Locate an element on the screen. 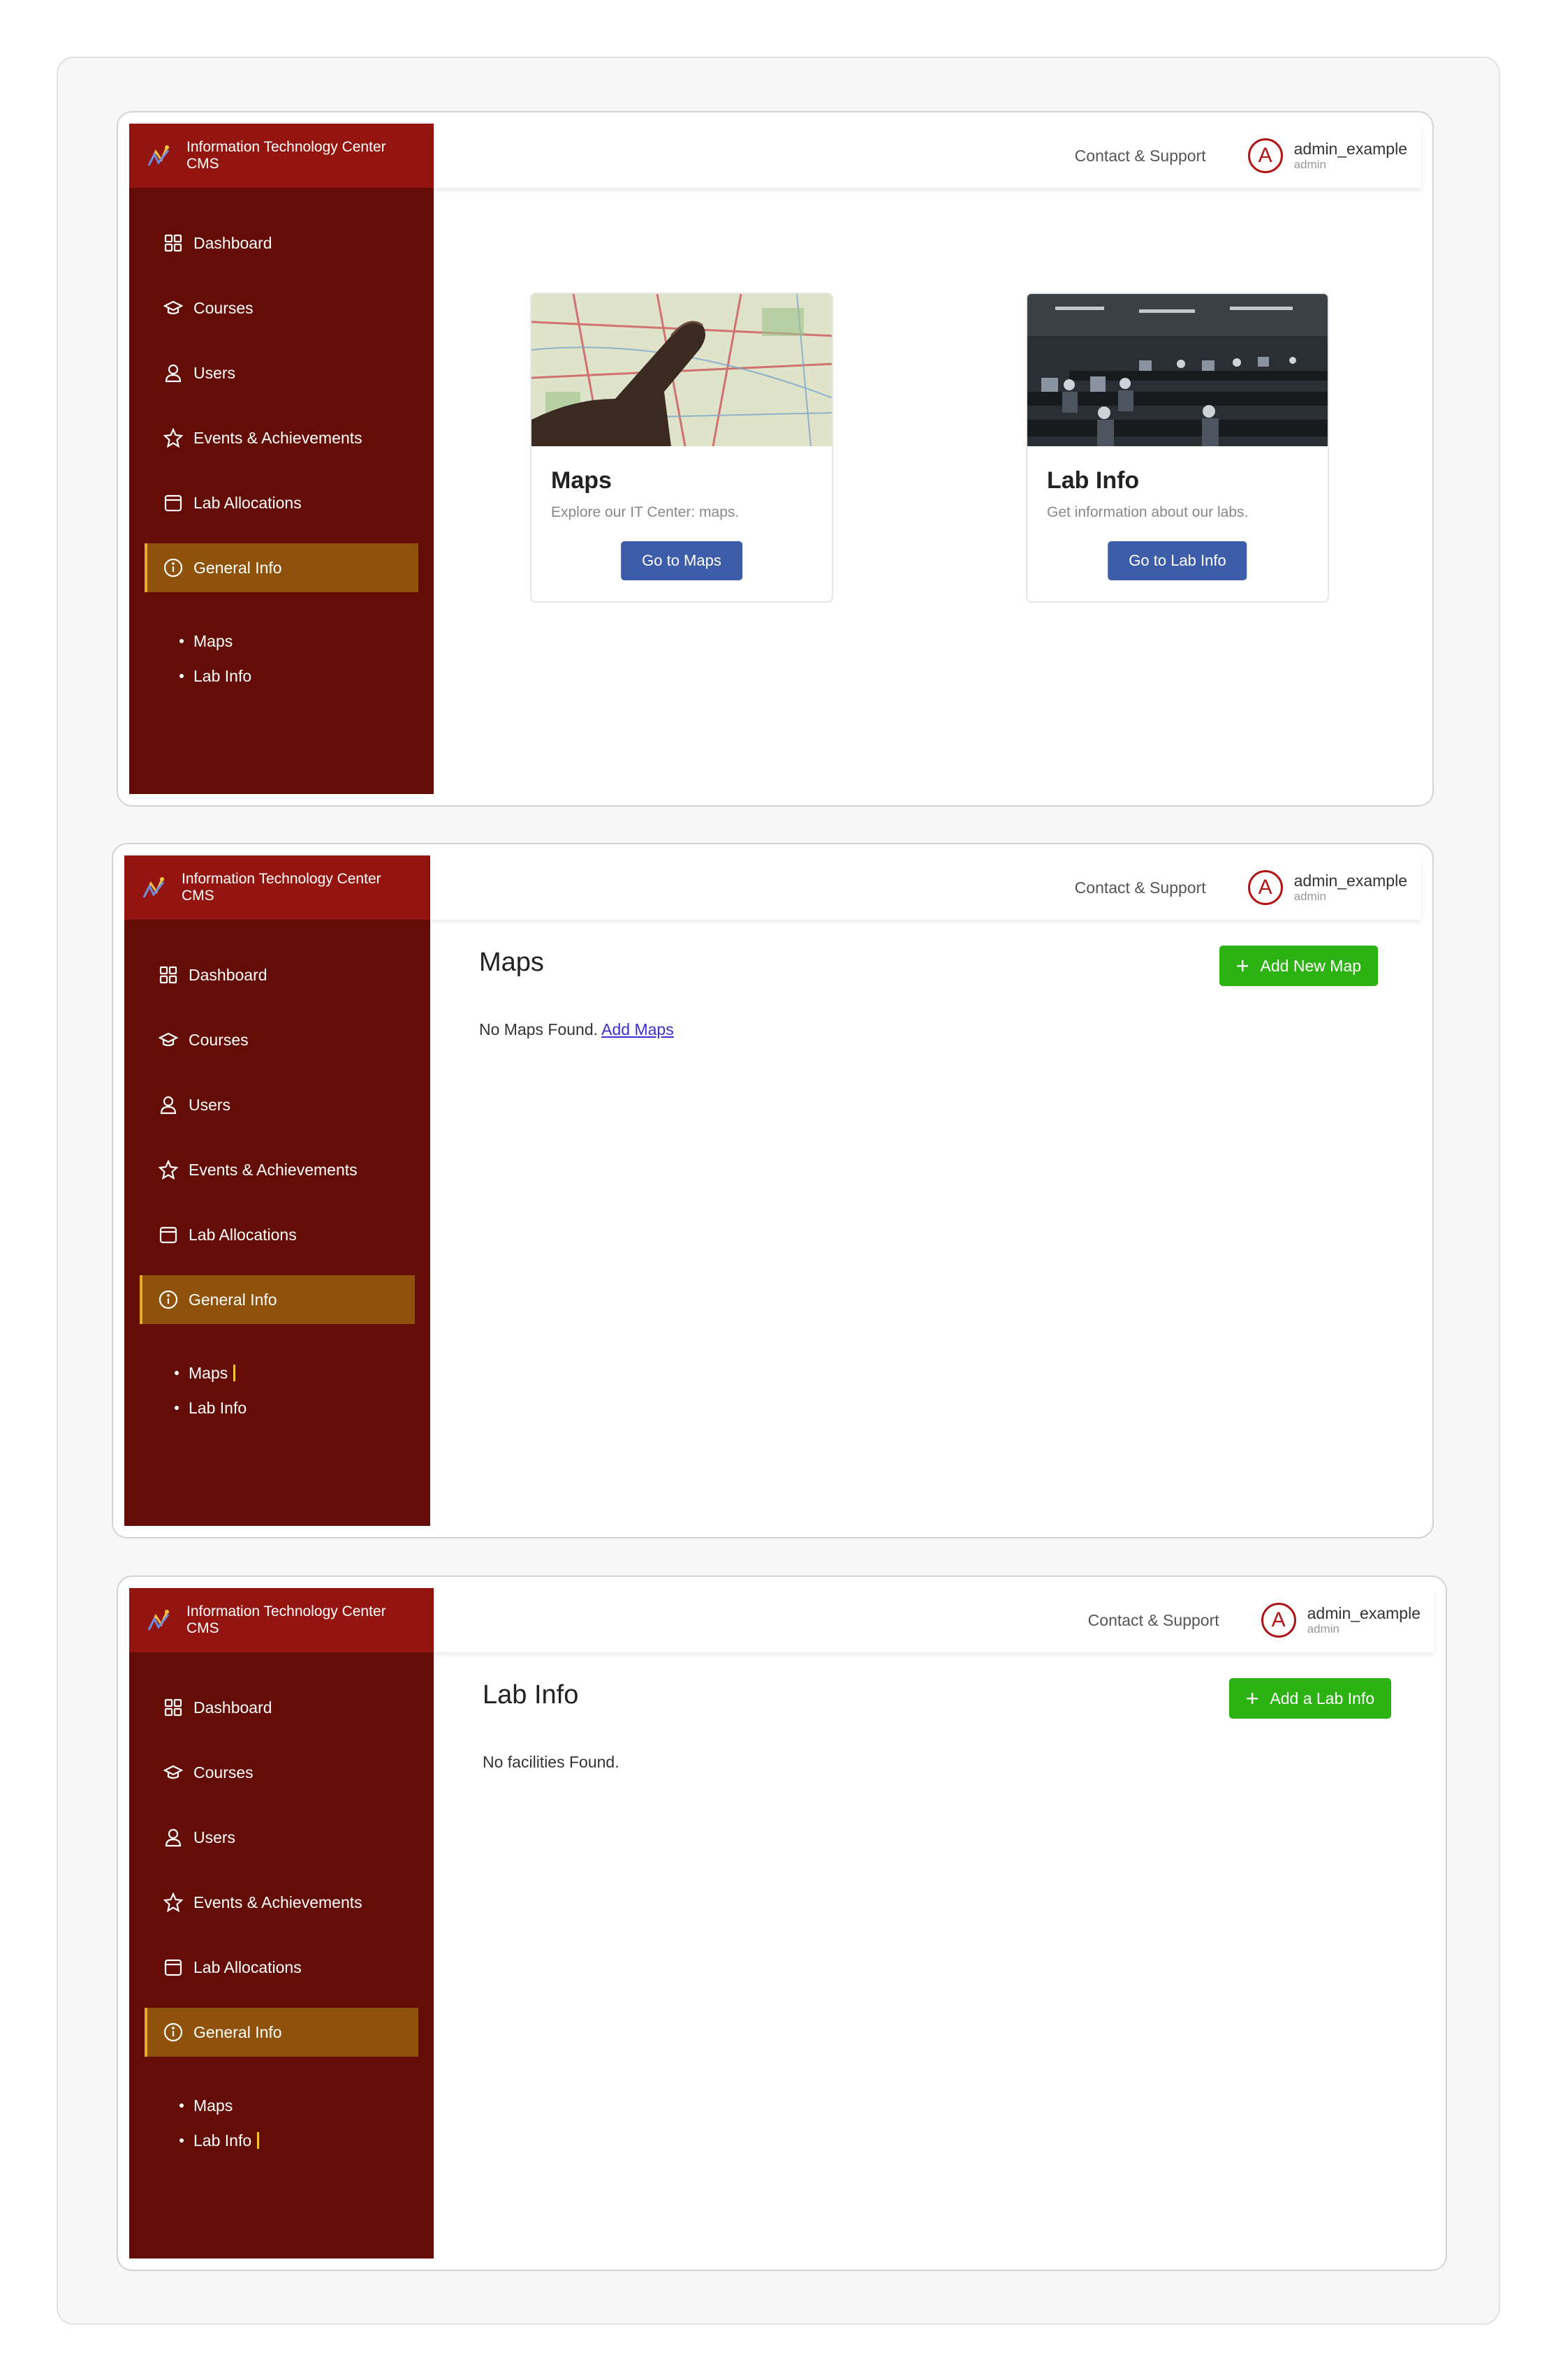 The width and height of the screenshot is (1556, 2380). add-lab-info-button: + Add a Lab Info is located at coordinates (1309, 1699).